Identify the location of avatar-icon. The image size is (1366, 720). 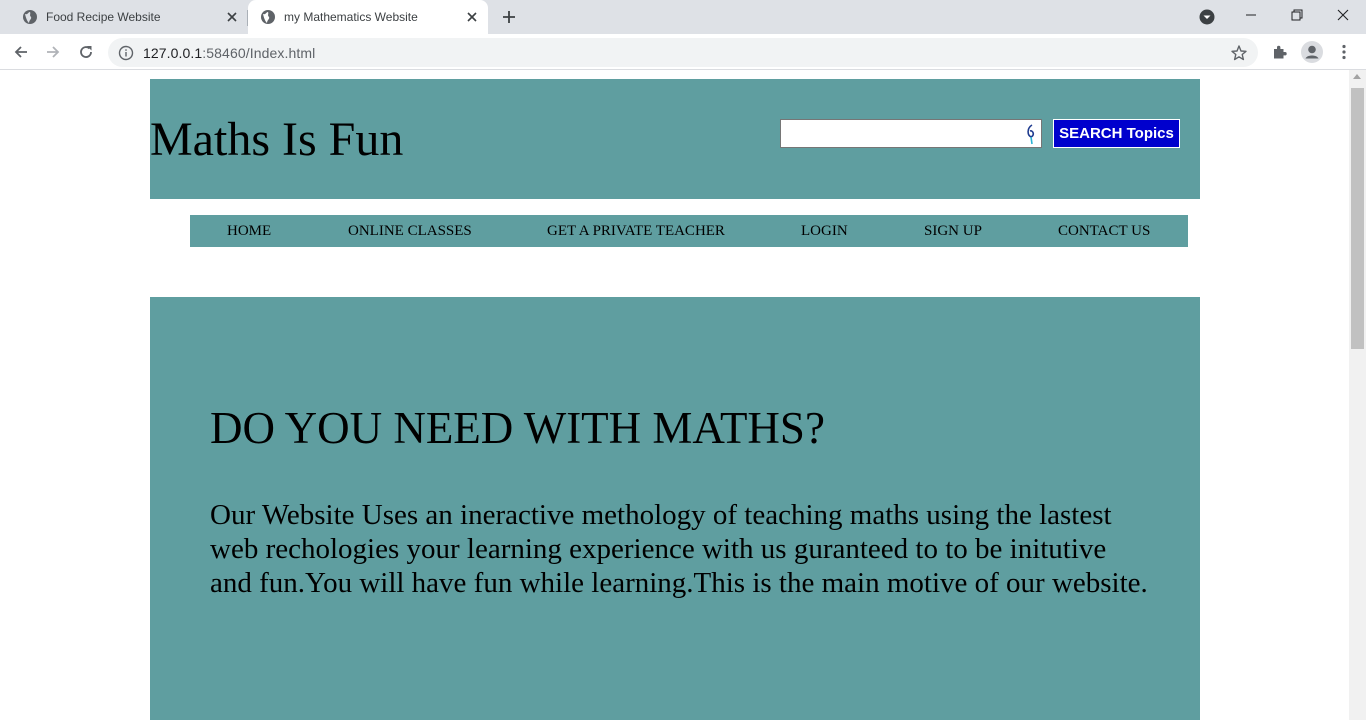
(1312, 52).